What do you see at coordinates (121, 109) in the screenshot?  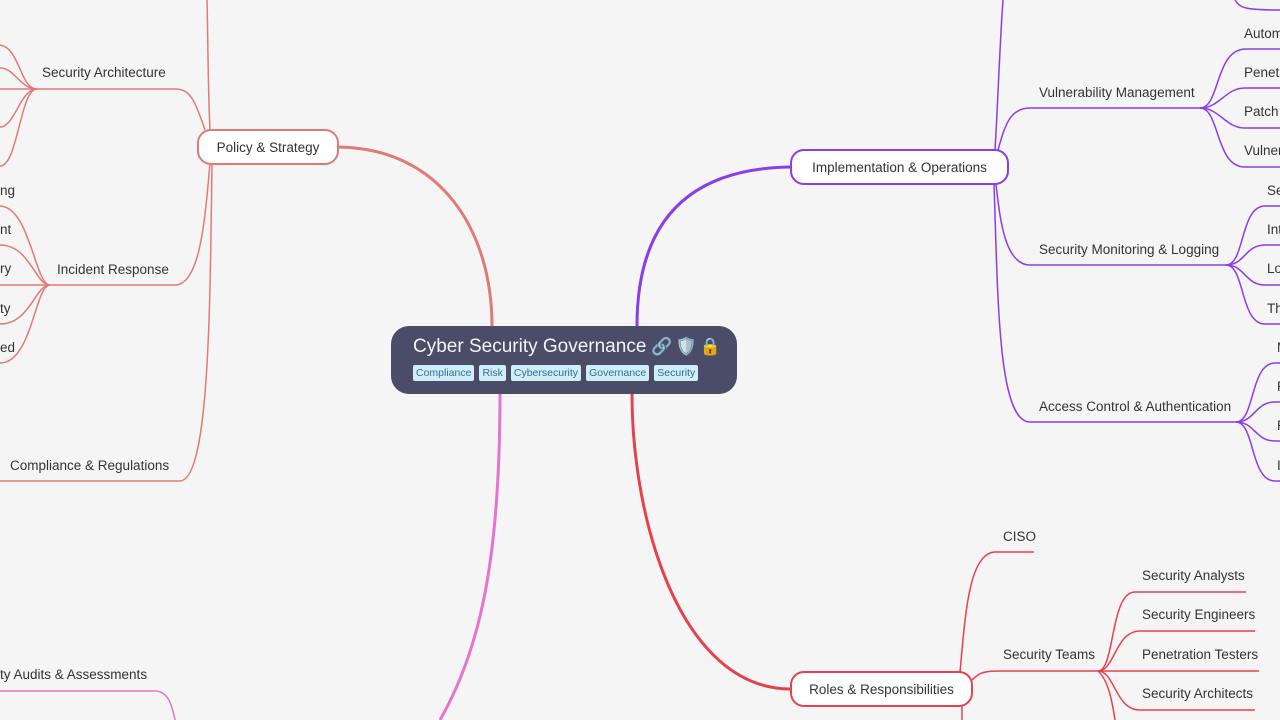 I see `edge-policy-security-architecture` at bounding box center [121, 109].